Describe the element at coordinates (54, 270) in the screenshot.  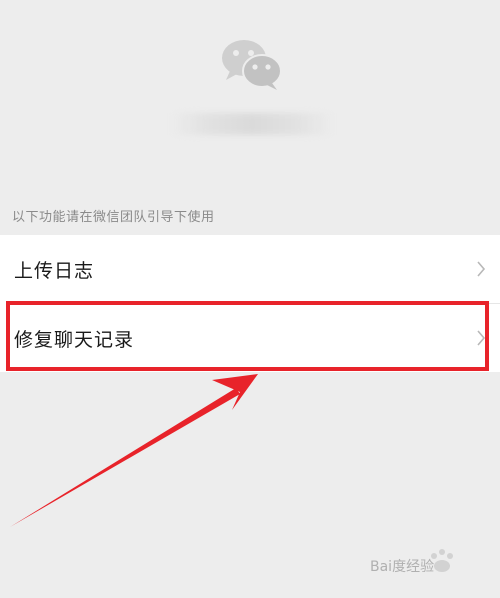
I see `upload-log-label: 上传日志` at that location.